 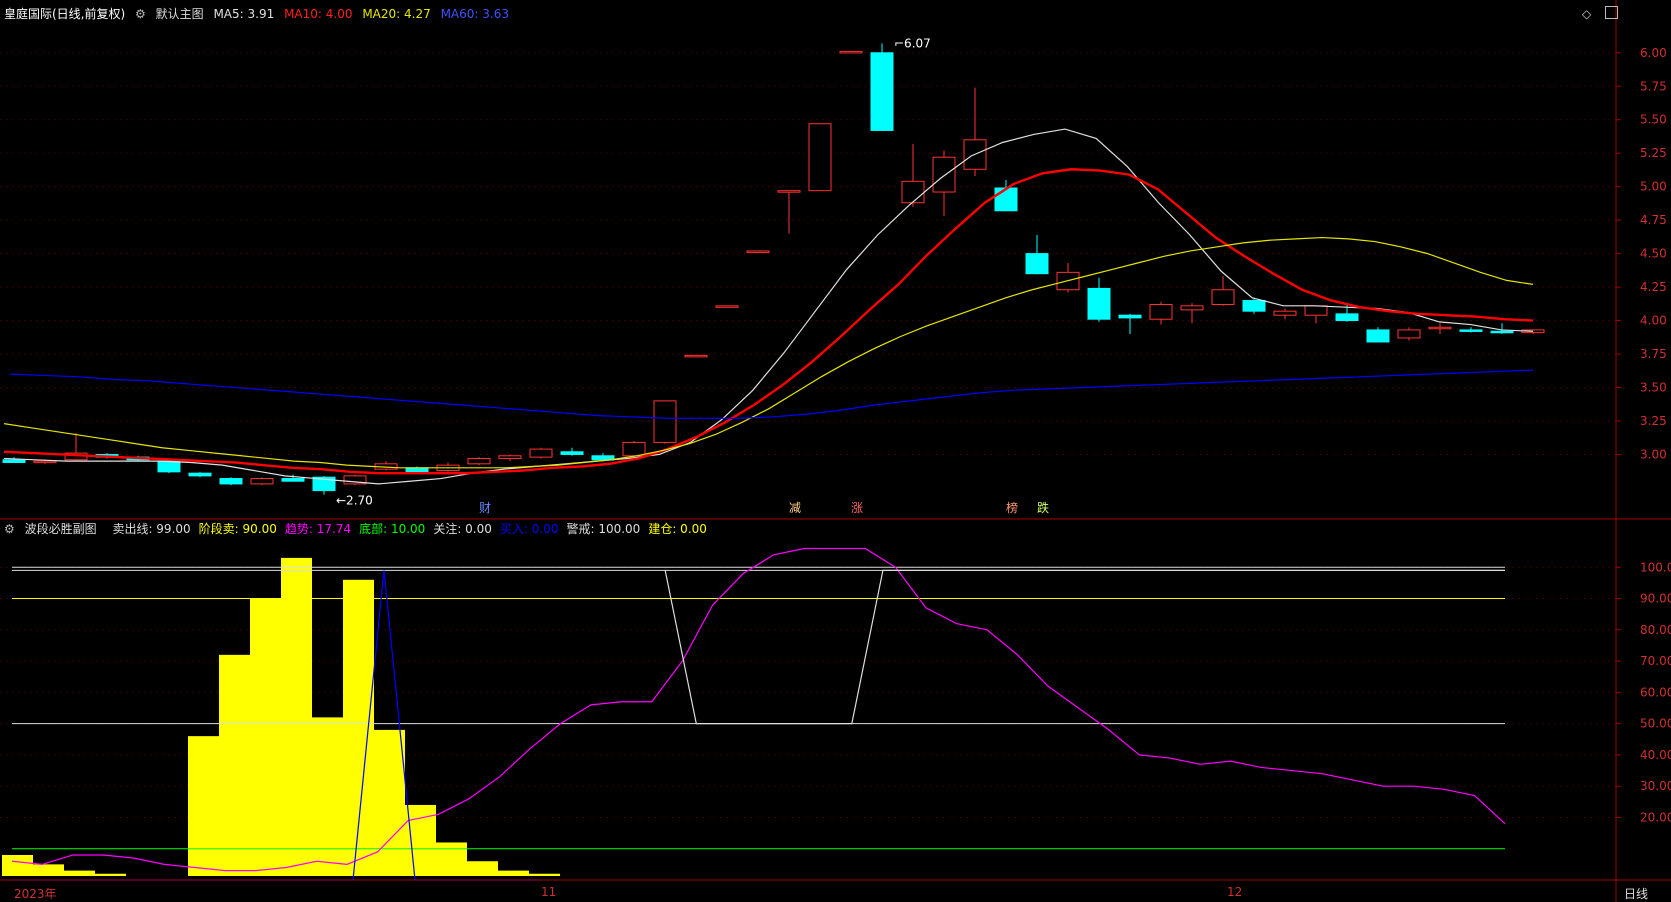 I want to click on stock-title: 皇庭国际(日线,前复权), so click(x=64, y=14).